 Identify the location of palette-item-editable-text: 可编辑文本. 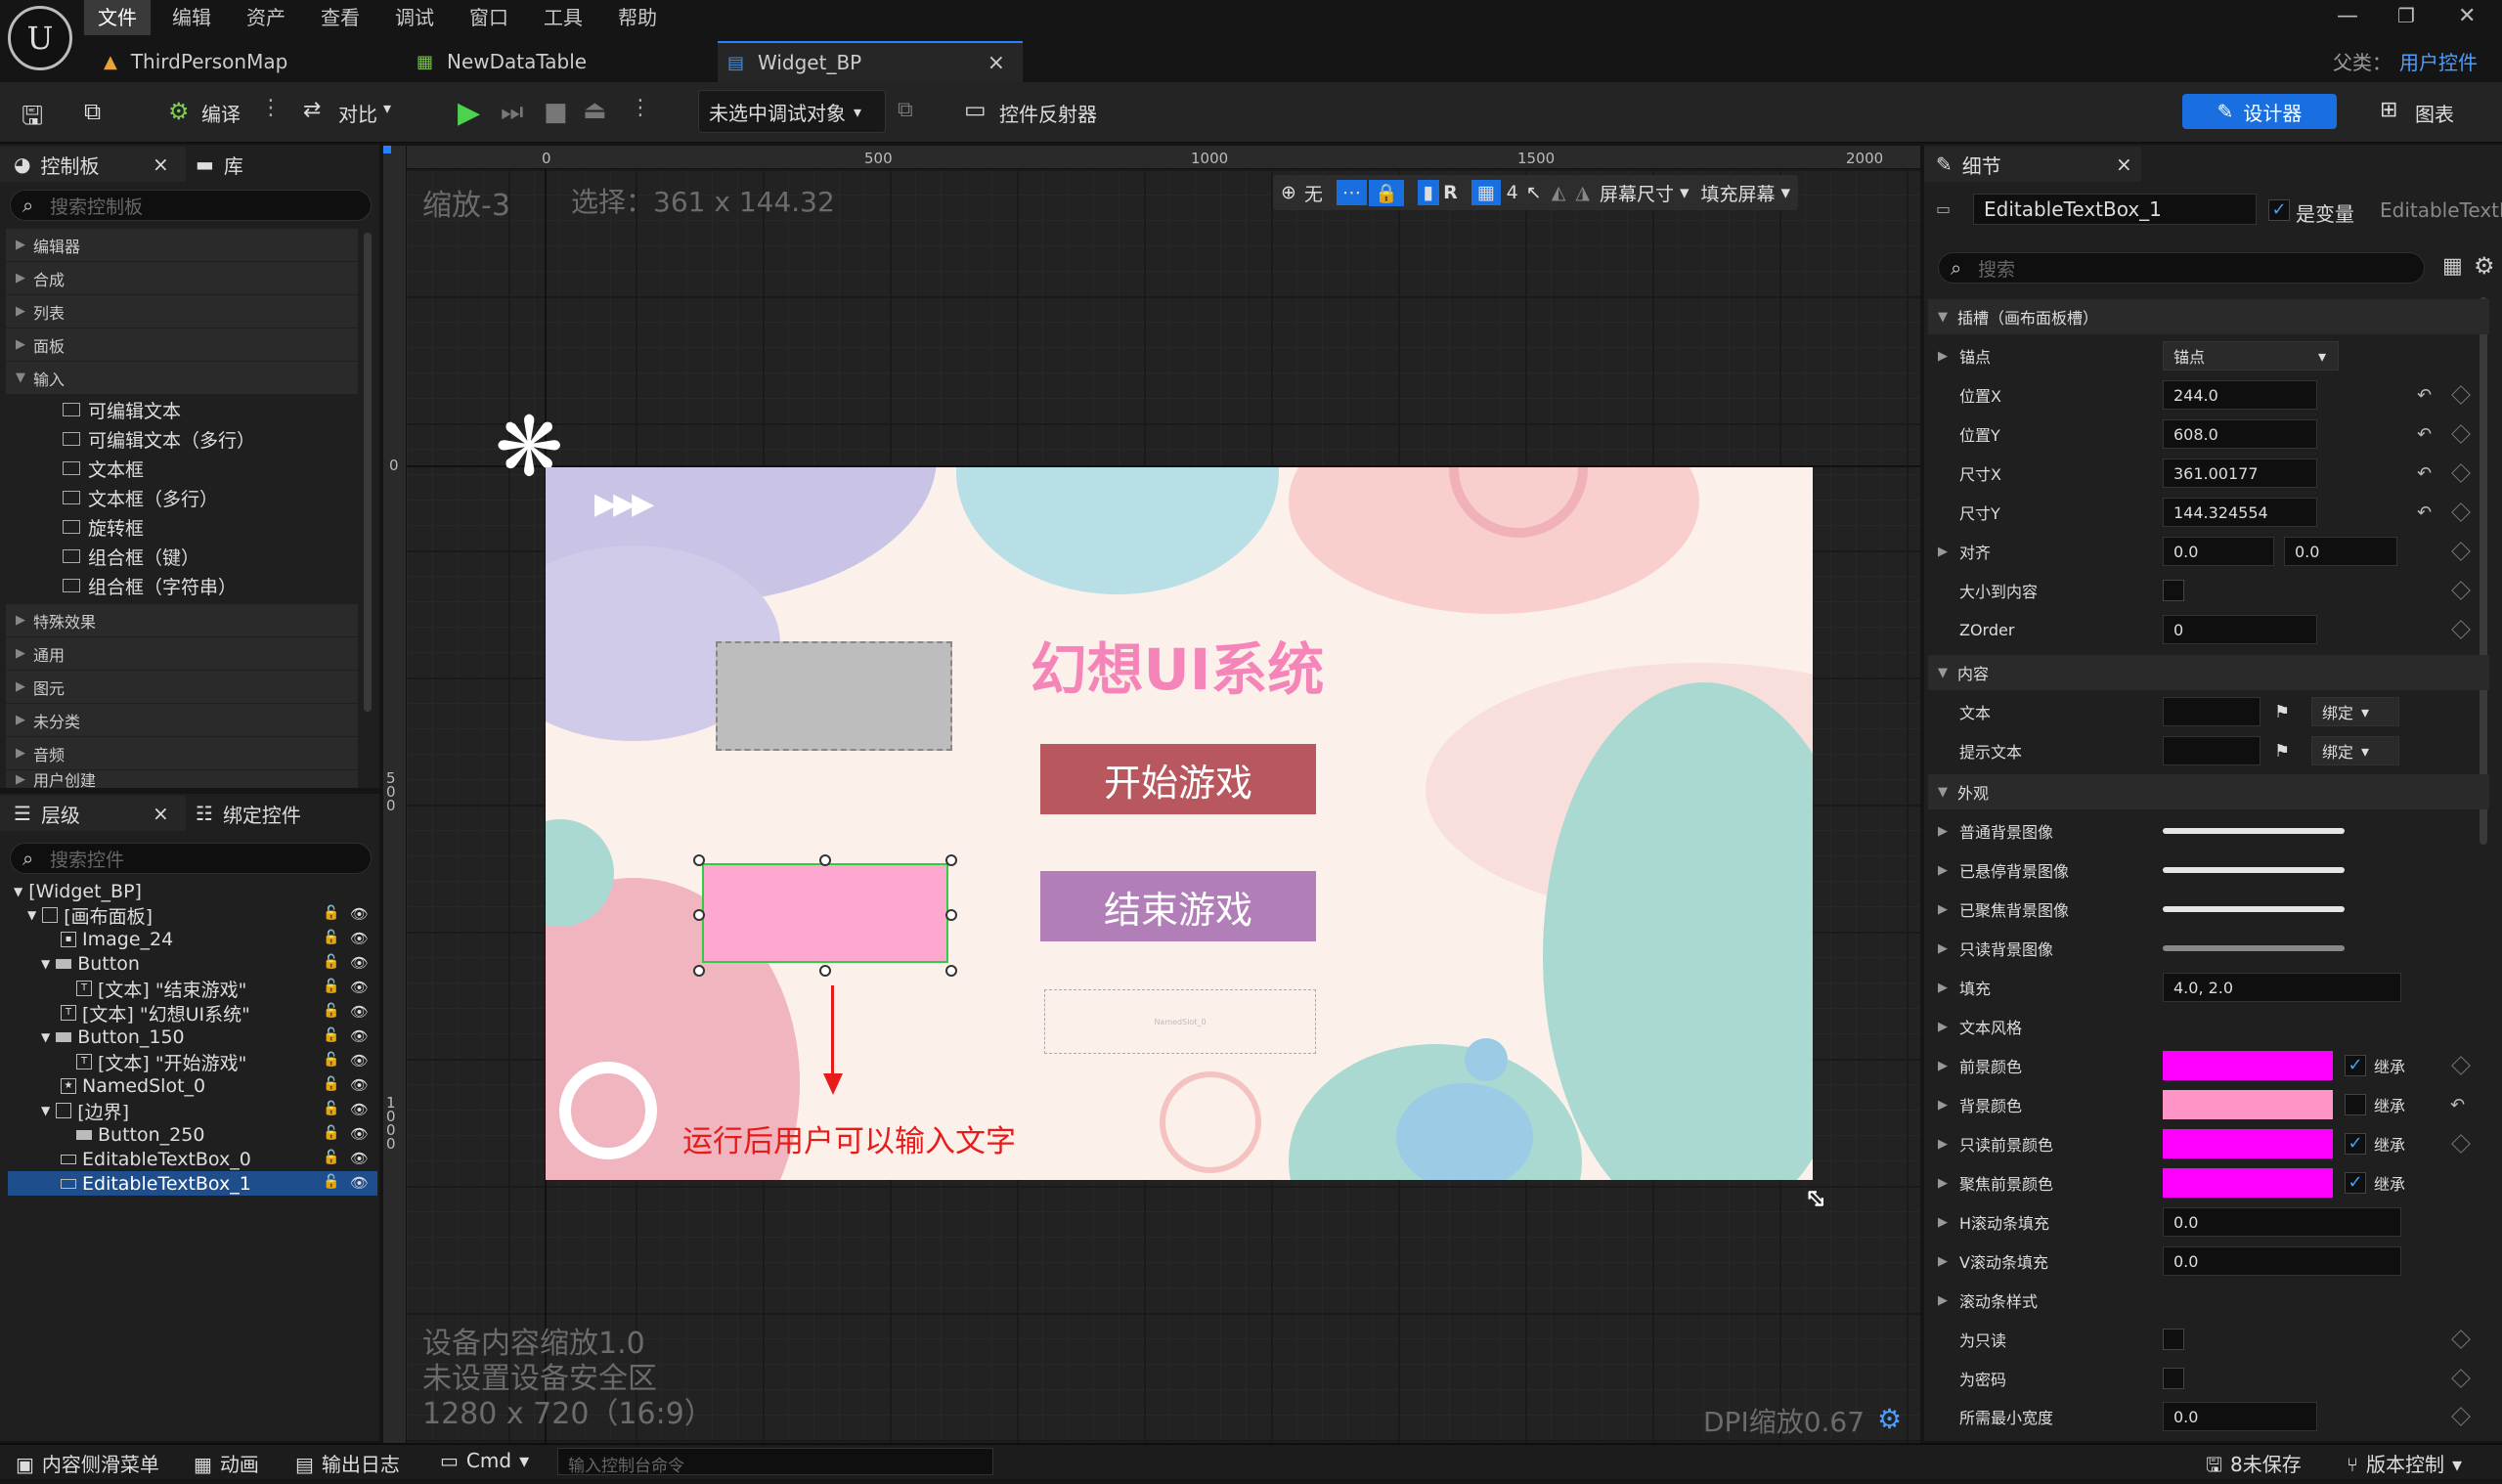
(122, 409).